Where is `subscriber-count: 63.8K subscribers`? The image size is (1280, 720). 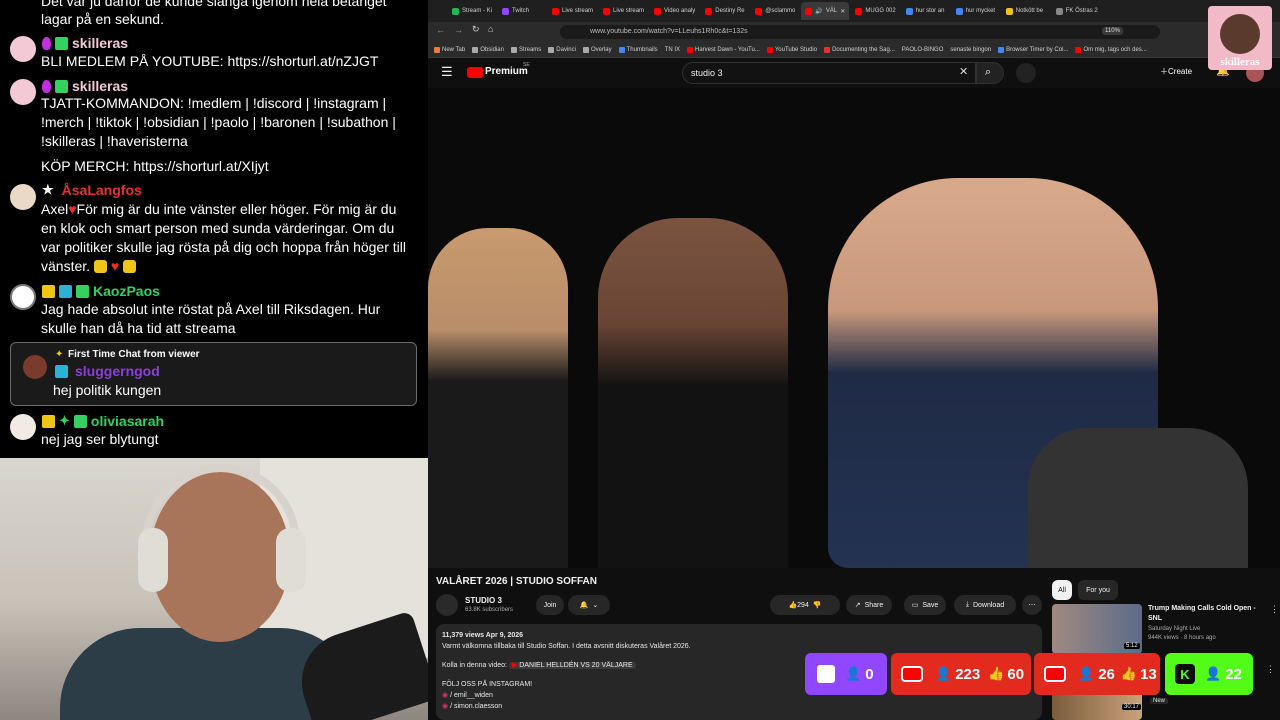
subscriber-count: 63.8K subscribers is located at coordinates (489, 610).